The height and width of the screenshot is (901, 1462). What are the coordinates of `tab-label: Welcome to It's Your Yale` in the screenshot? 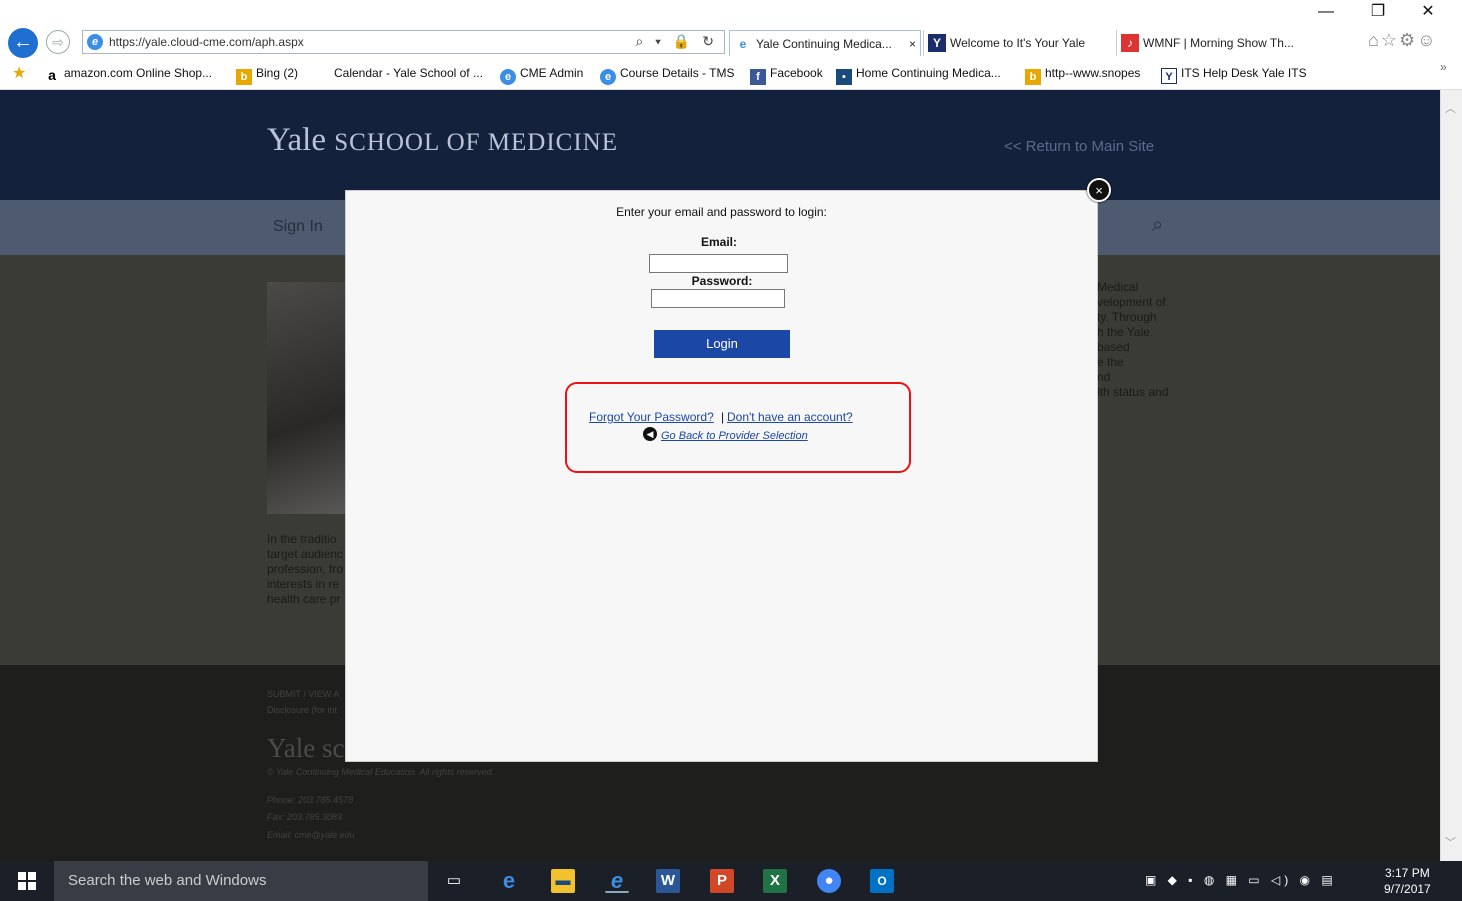 It's located at (1018, 43).